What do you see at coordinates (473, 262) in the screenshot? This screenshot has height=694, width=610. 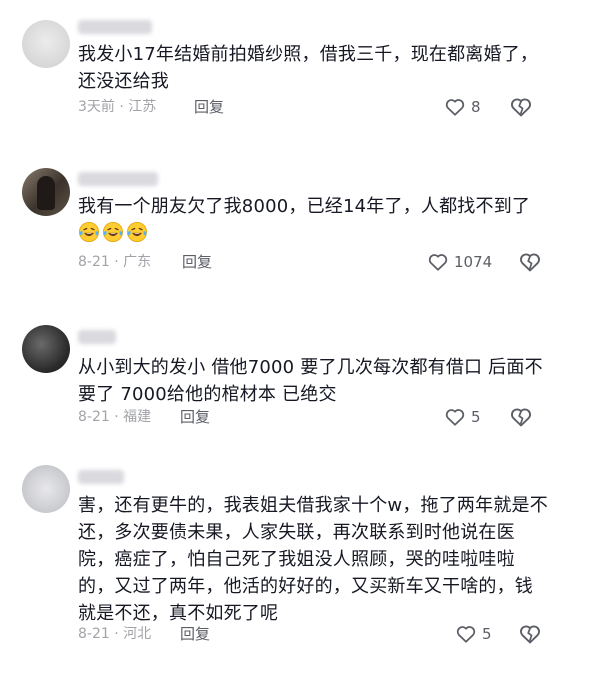 I see `like-count: 1074` at bounding box center [473, 262].